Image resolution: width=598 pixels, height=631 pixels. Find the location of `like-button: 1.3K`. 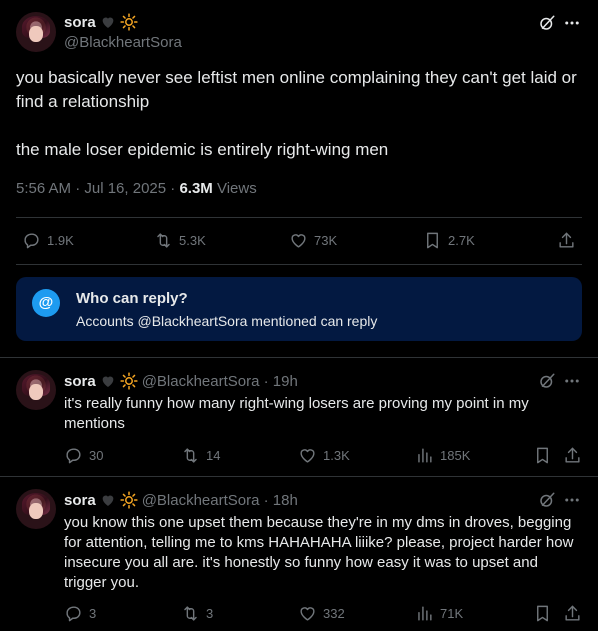

like-button: 1.3K is located at coordinates (324, 455).